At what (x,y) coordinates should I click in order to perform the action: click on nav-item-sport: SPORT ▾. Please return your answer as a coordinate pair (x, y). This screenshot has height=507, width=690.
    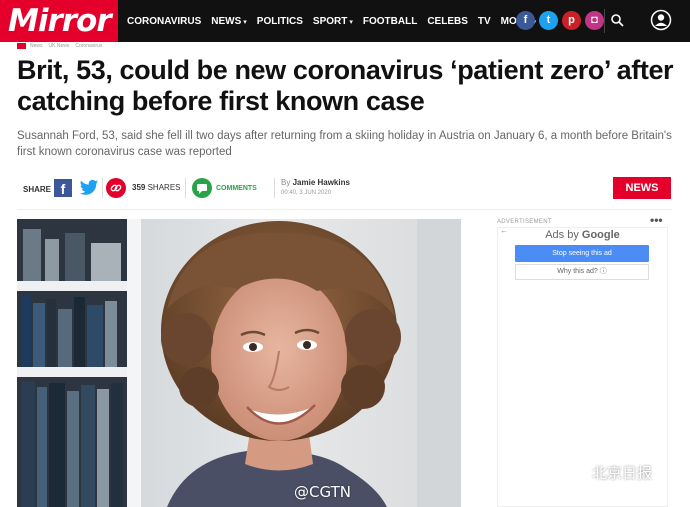
    Looking at the image, I should click on (333, 21).